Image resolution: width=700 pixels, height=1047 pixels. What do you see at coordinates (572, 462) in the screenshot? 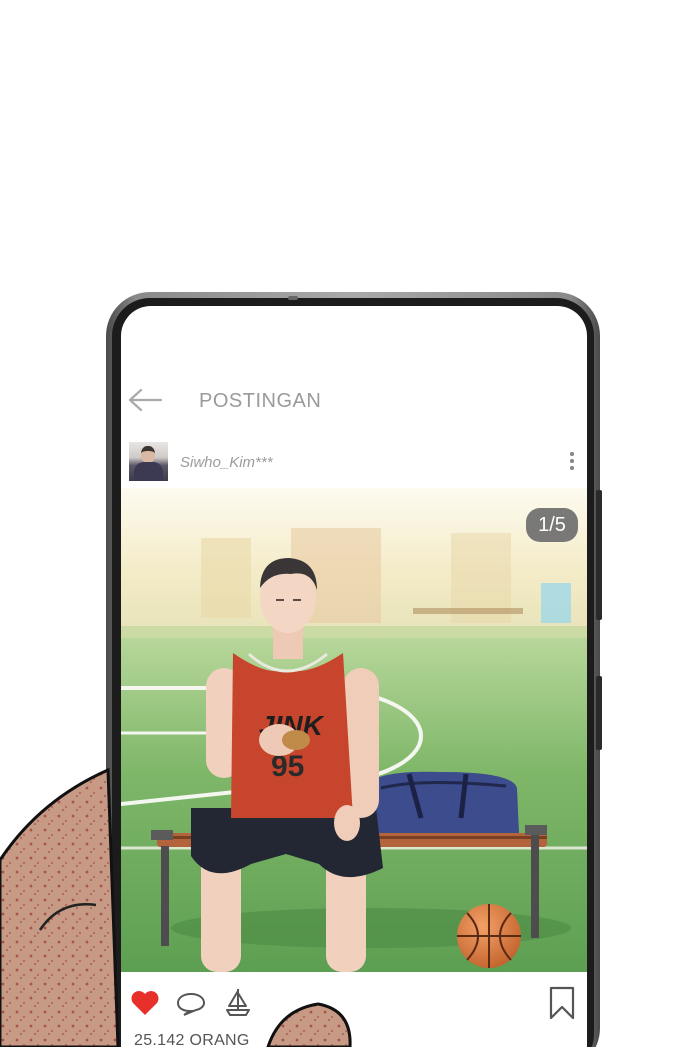
I see `vertical-dots-icon` at bounding box center [572, 462].